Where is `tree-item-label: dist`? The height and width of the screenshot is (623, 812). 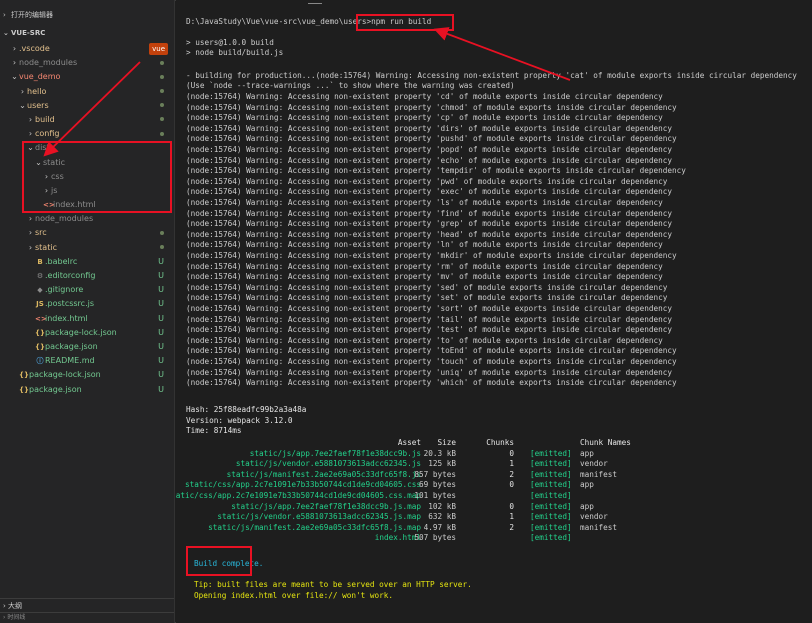
tree-item-label: dist is located at coordinates (42, 148).